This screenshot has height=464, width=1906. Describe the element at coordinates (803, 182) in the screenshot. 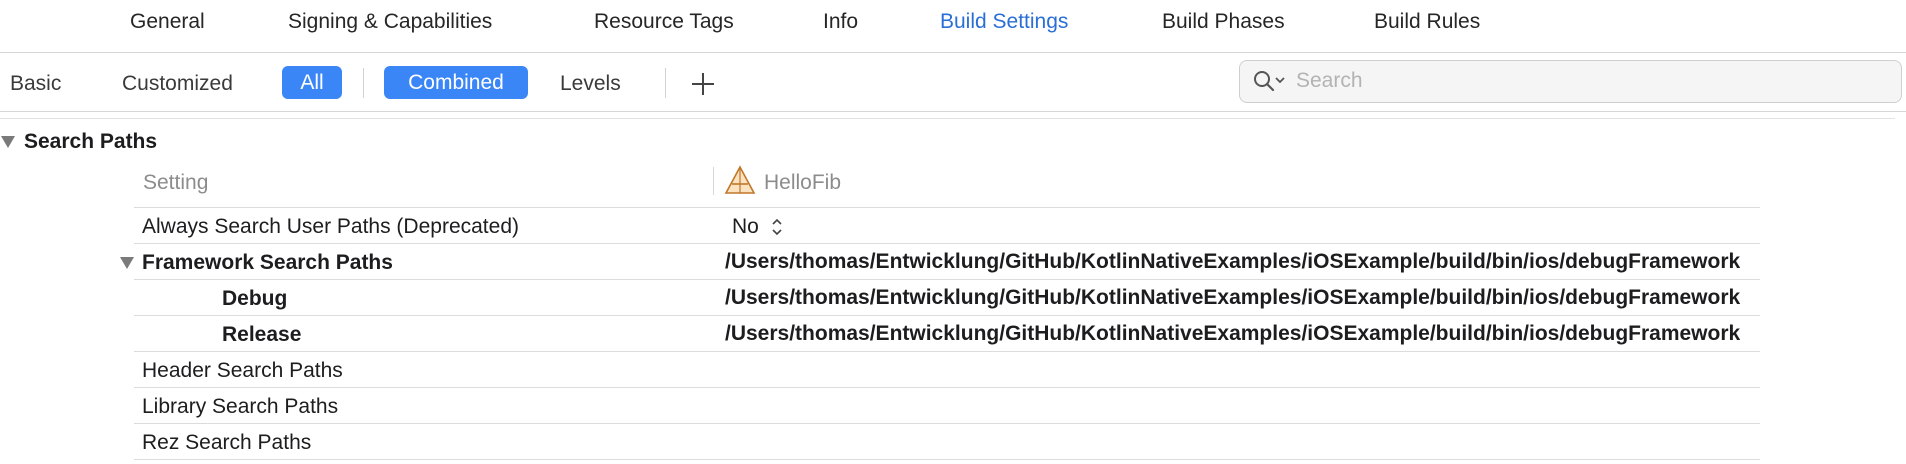

I see `column-header-target: HelloFib` at that location.